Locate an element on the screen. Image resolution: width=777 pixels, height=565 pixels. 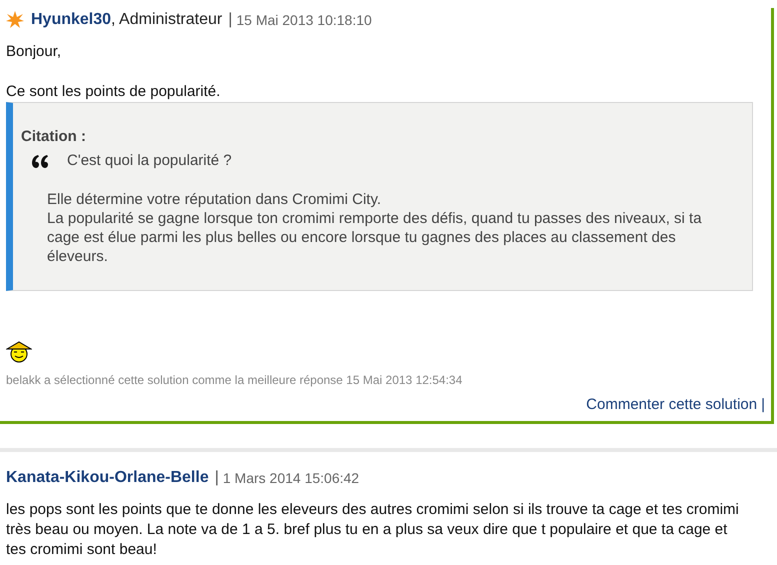
author-link: Kanata-Kikou-Orlane-Belle is located at coordinates (107, 478).